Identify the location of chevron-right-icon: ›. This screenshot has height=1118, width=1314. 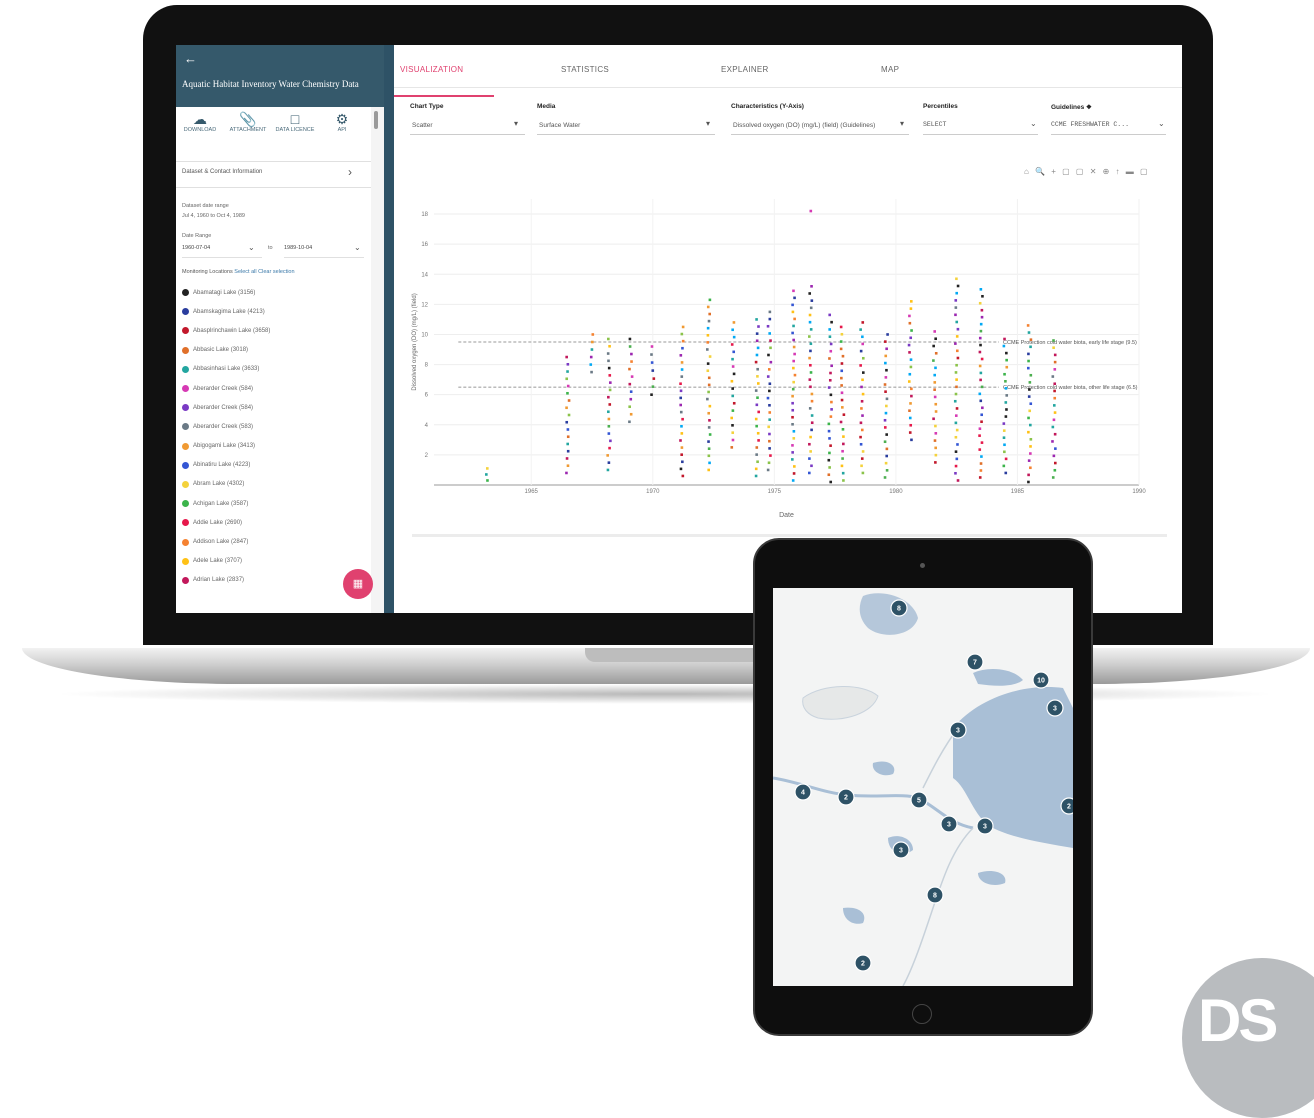
(350, 172).